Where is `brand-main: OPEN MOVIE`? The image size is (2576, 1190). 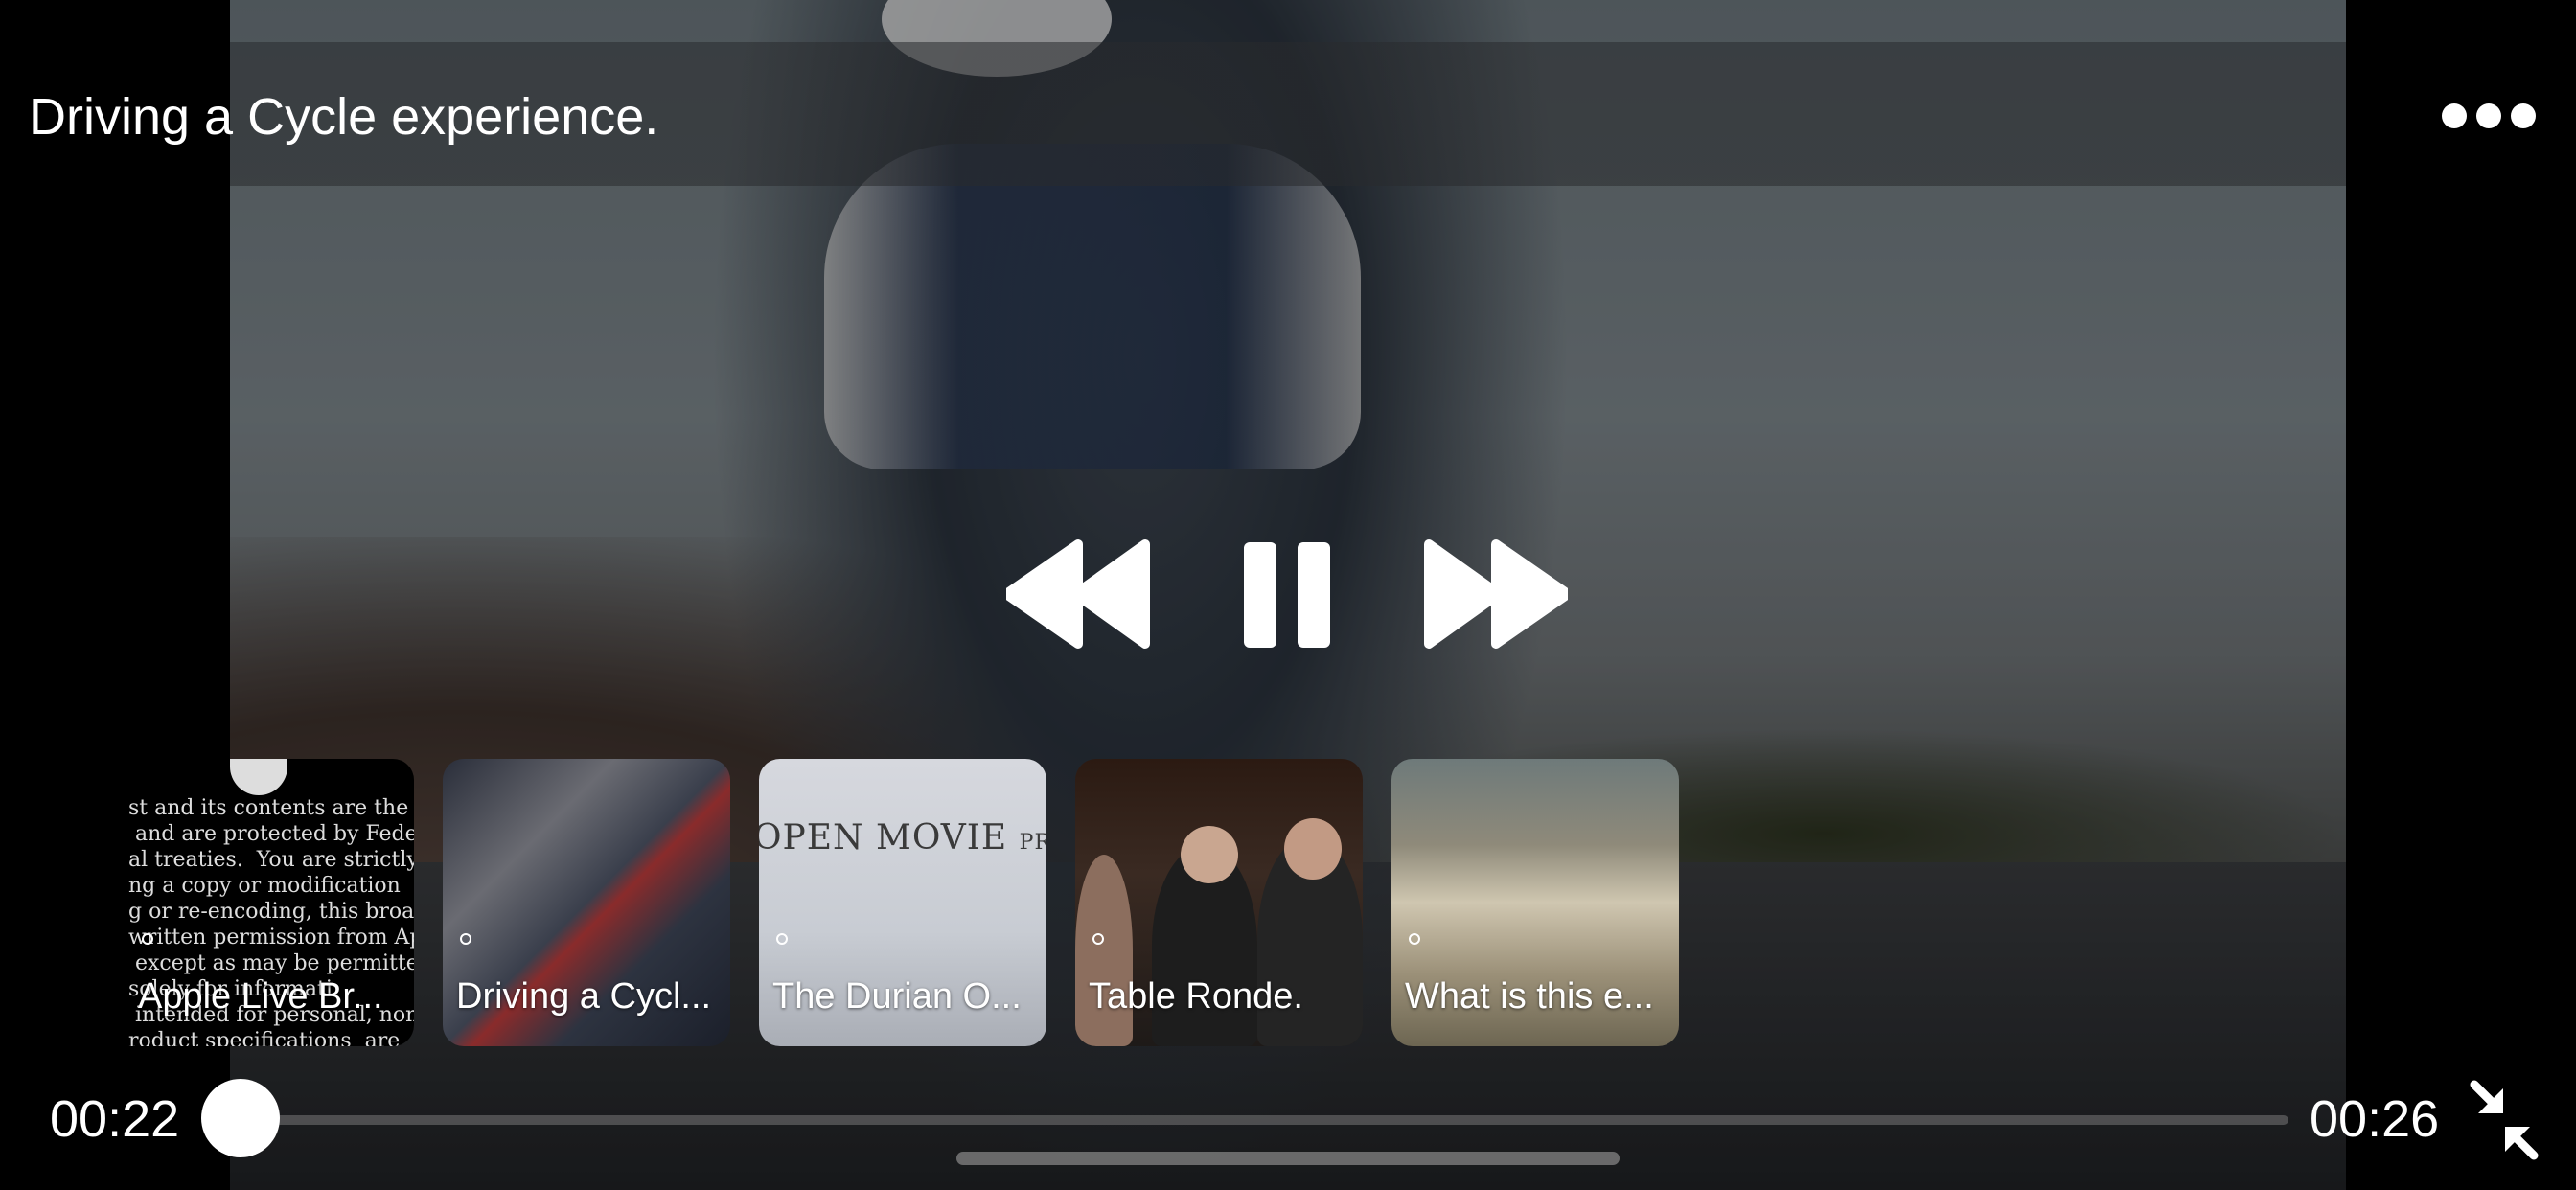
brand-main: OPEN MOVIE is located at coordinates (883, 838).